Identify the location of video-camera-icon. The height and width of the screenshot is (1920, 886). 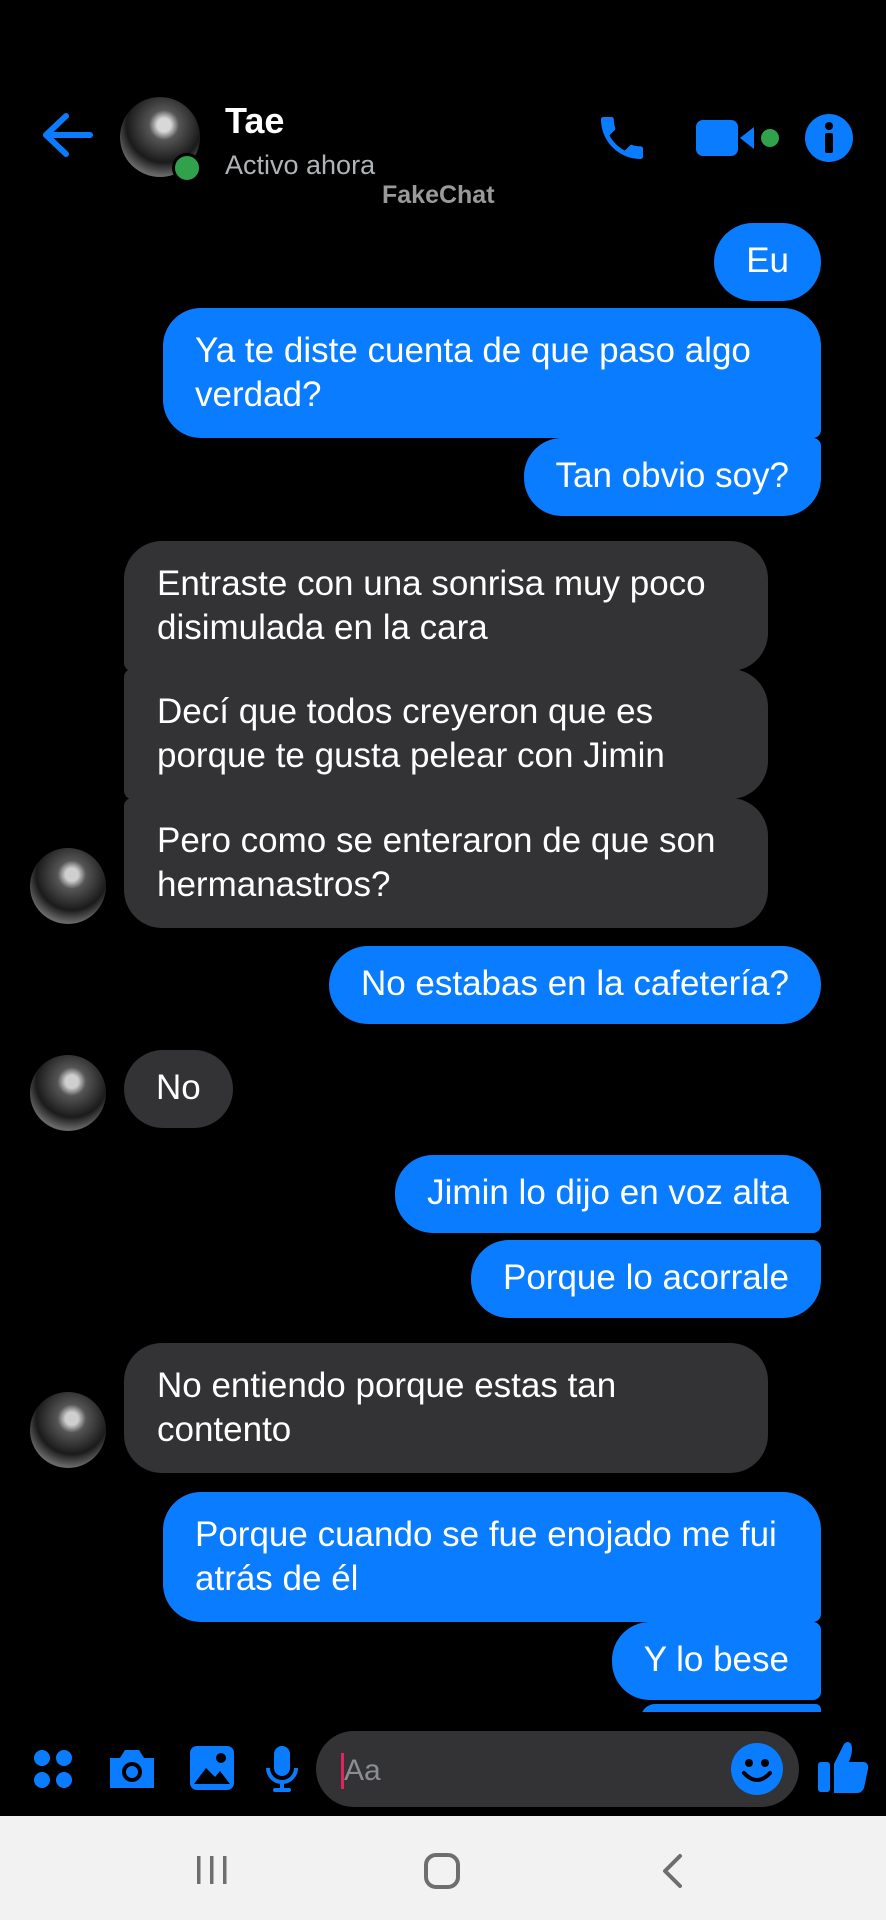
(740, 138).